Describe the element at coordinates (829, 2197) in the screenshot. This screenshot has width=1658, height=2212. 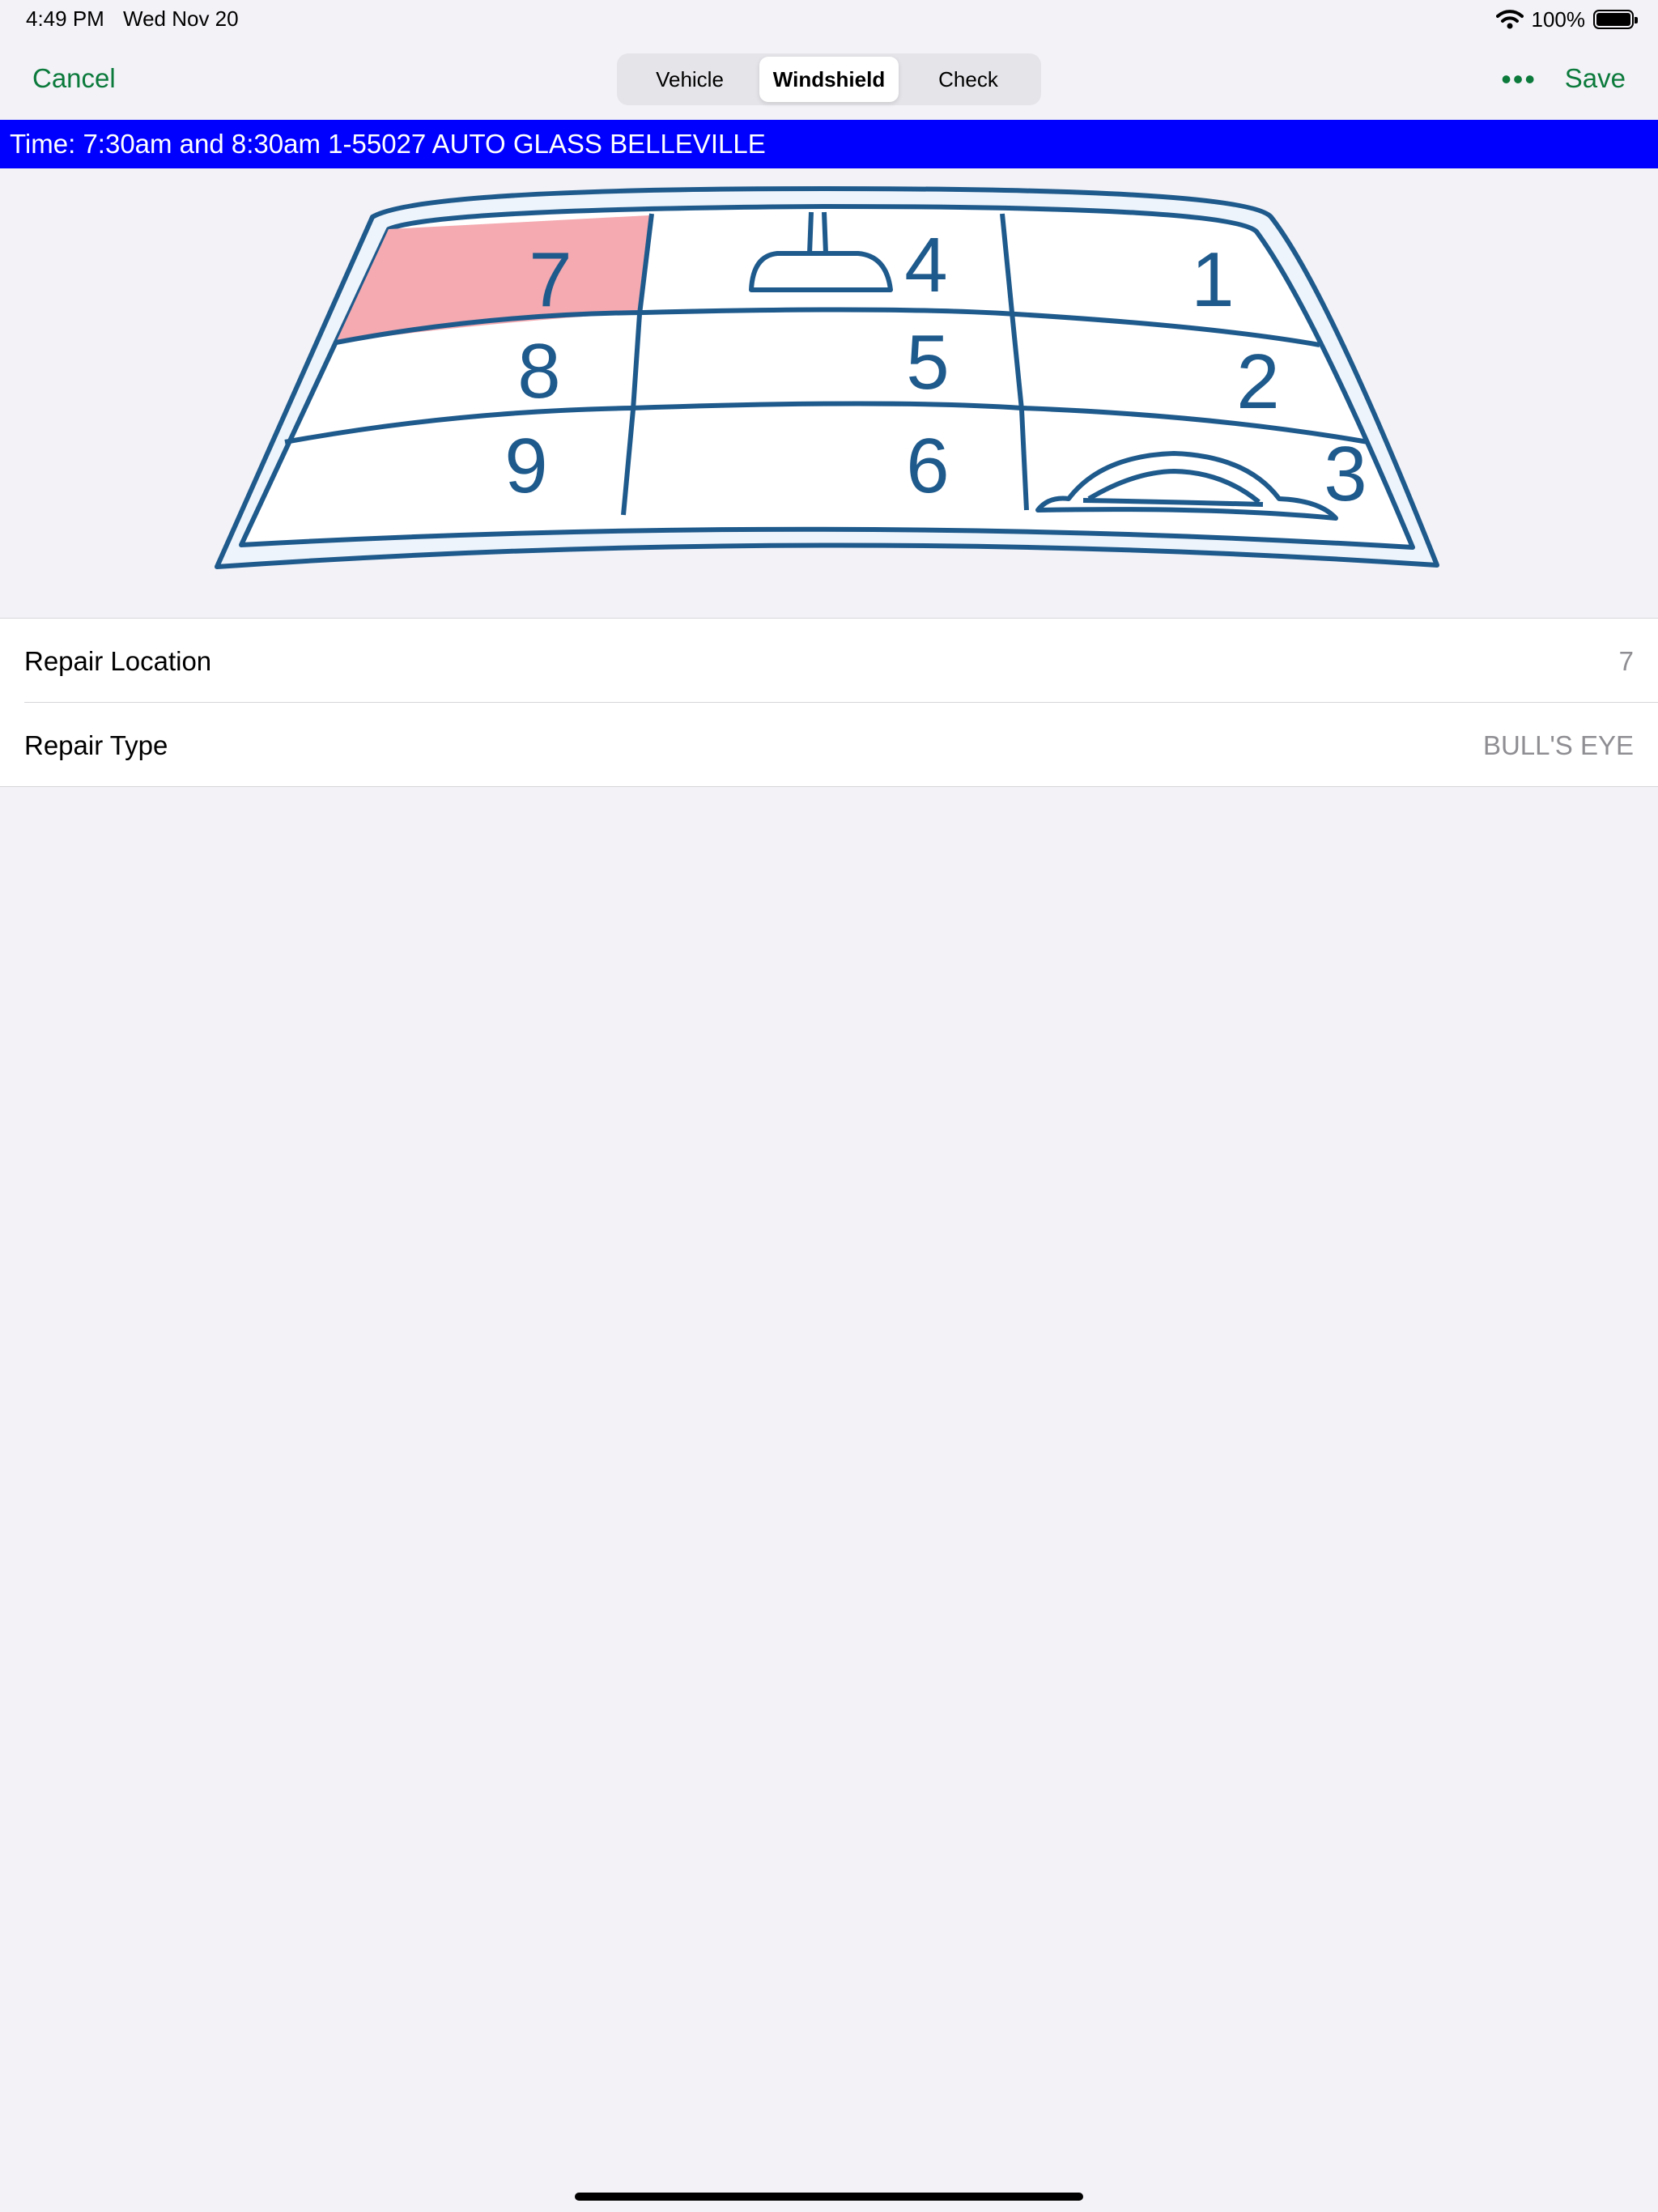
I see `home-indicator` at that location.